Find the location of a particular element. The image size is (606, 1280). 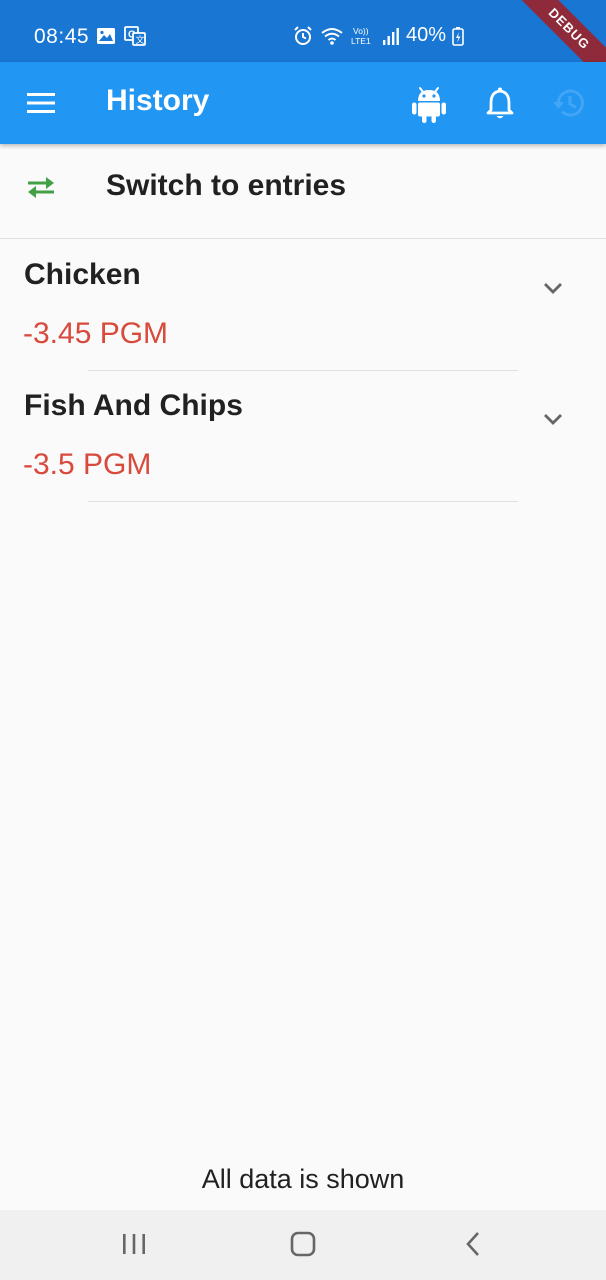

wifi-icon is located at coordinates (332, 36).